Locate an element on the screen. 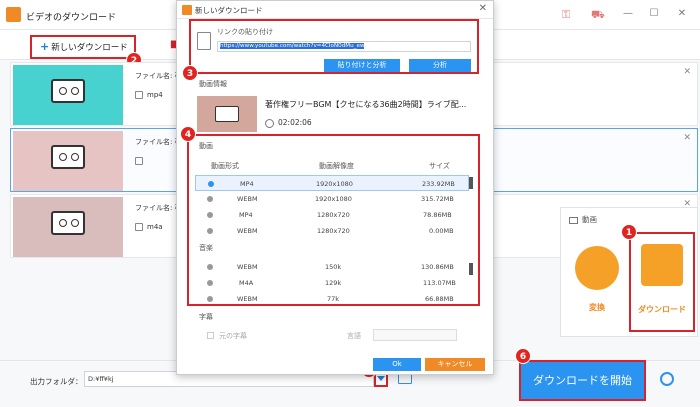  key-icon: ⚿ is located at coordinates (566, 15).